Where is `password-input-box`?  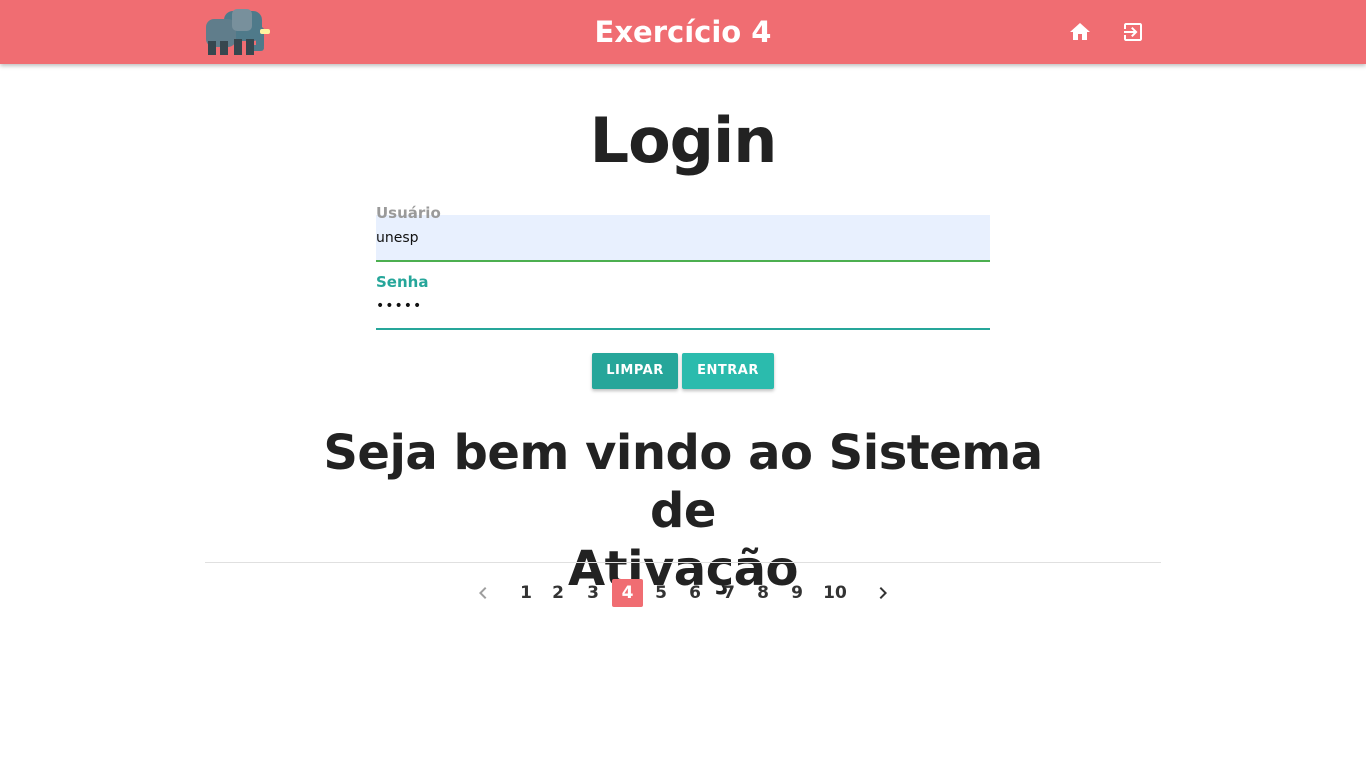 password-input-box is located at coordinates (683, 312).